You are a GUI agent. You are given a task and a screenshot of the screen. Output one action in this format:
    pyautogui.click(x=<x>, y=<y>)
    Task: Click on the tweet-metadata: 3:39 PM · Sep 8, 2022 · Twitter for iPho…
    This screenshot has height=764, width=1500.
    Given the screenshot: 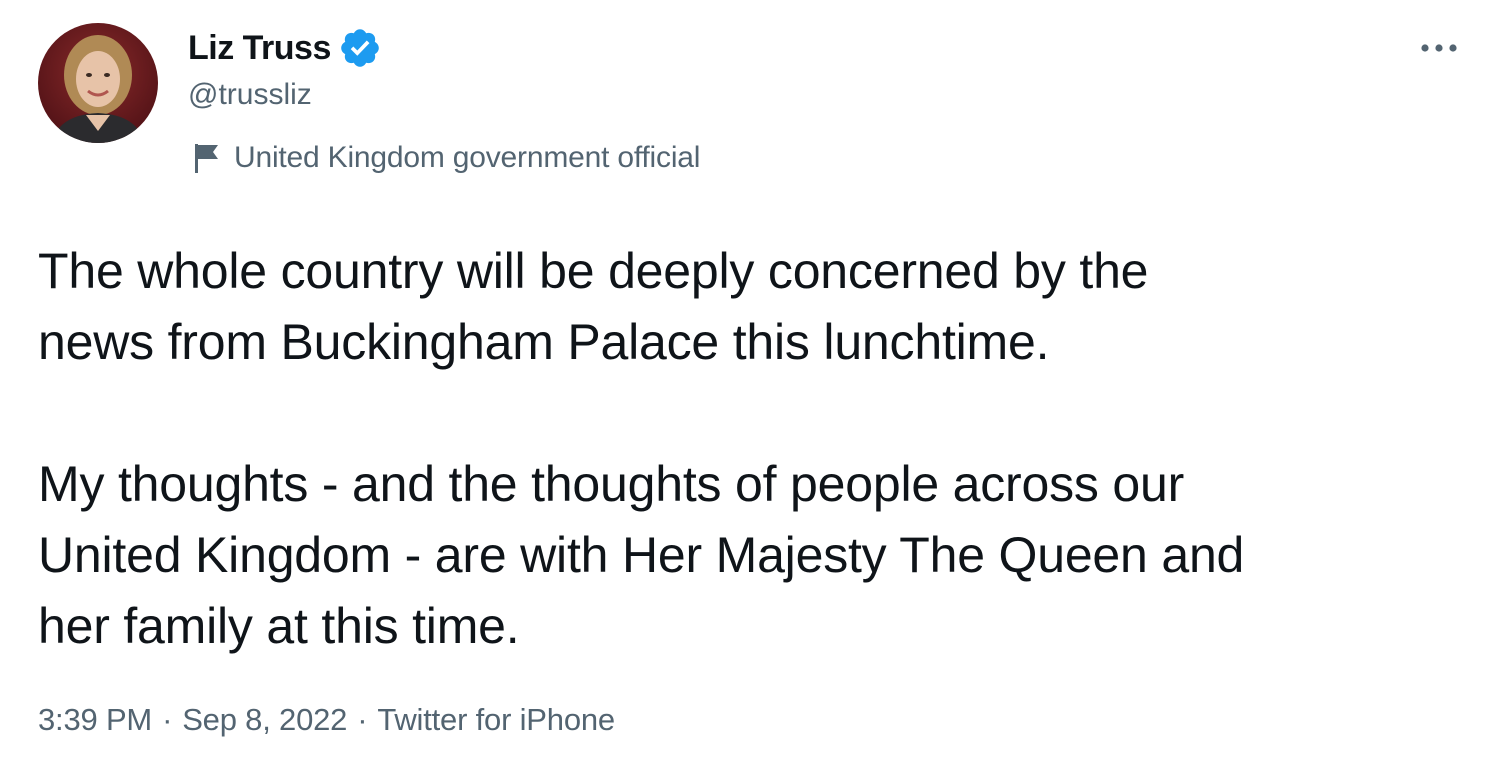 What is the action you would take?
    pyautogui.click(x=326, y=720)
    